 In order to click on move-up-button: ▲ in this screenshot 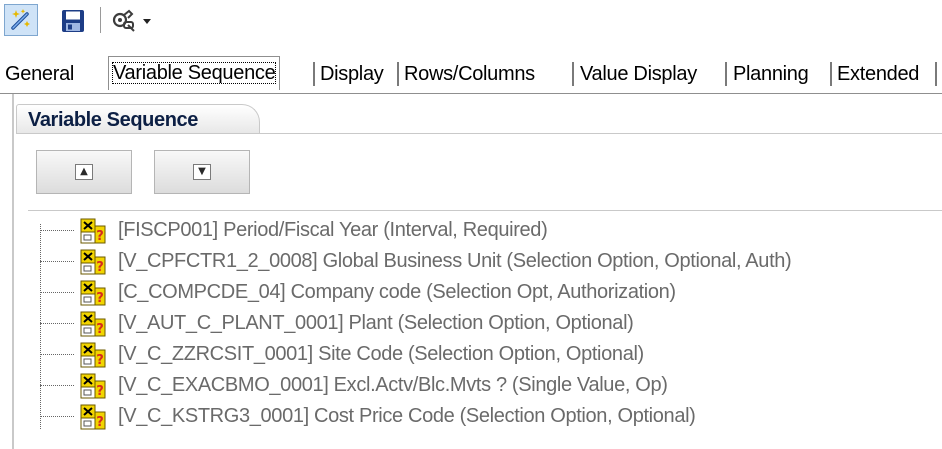, I will do `click(84, 172)`.